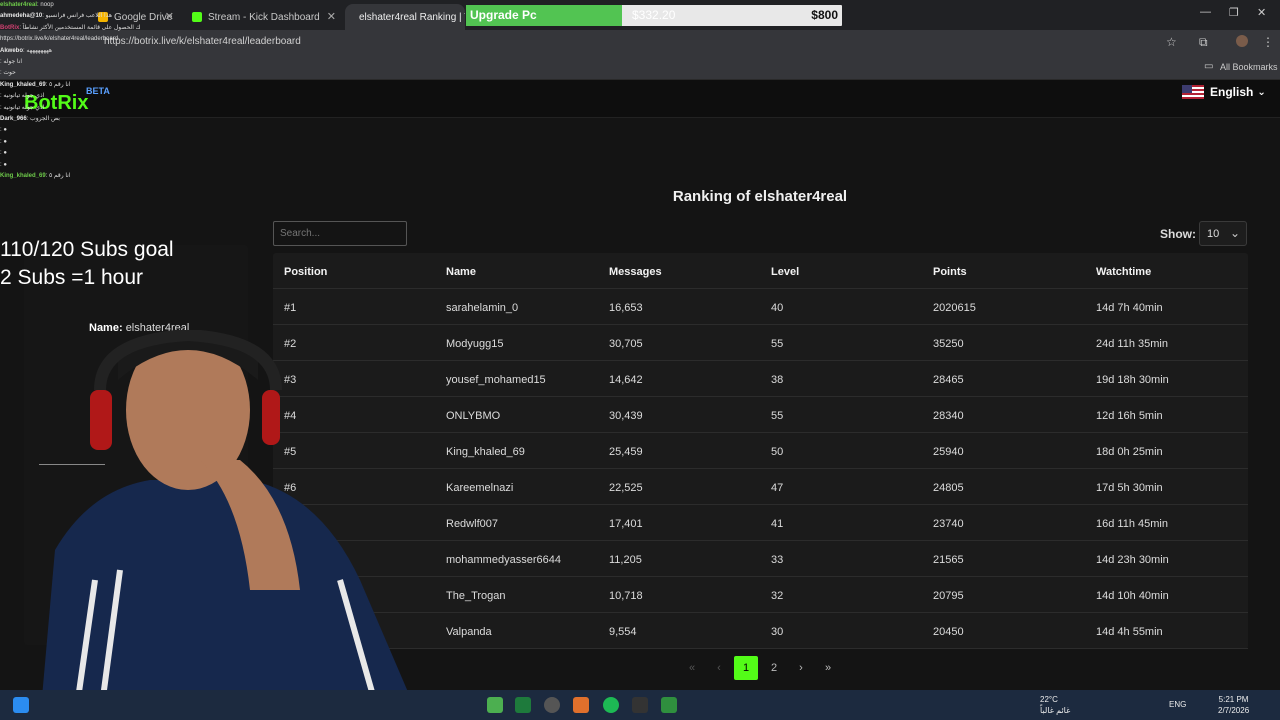  What do you see at coordinates (87, 249) in the screenshot?
I see `subs-goal-line1: 110/120 Subs goal` at bounding box center [87, 249].